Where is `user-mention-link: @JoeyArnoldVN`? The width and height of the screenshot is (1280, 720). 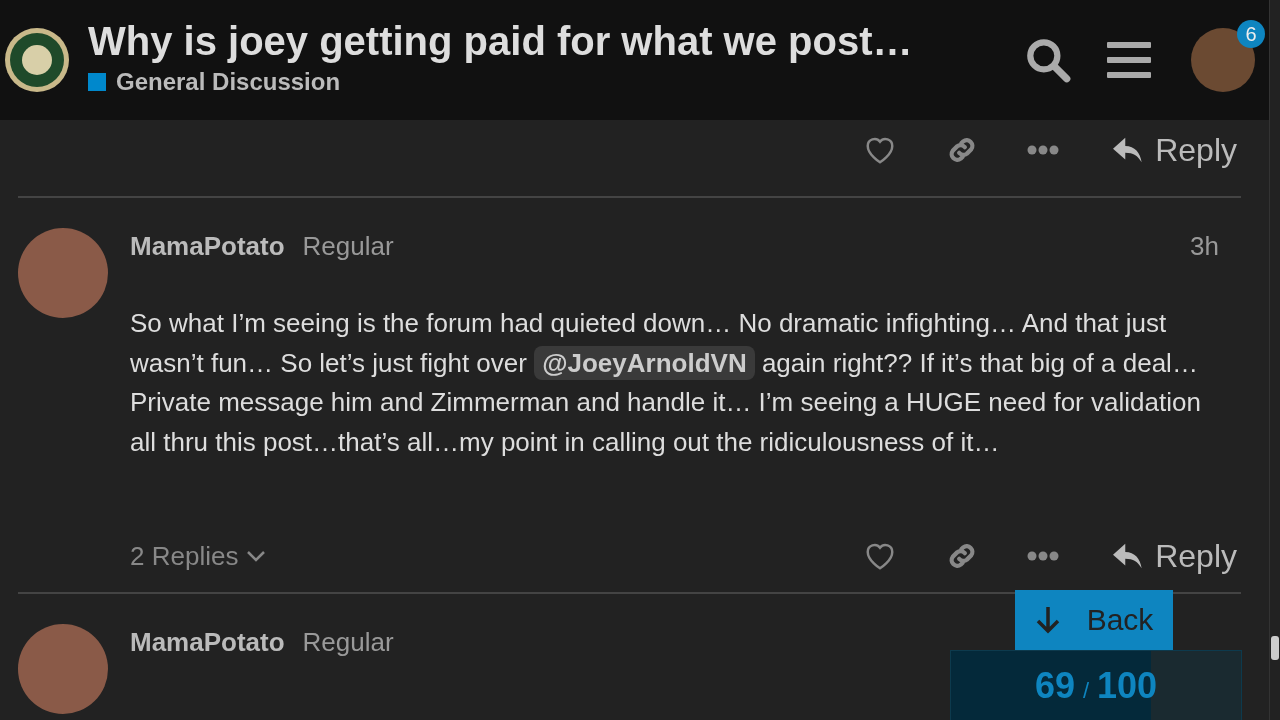
user-mention-link: @JoeyArnoldVN is located at coordinates (644, 362).